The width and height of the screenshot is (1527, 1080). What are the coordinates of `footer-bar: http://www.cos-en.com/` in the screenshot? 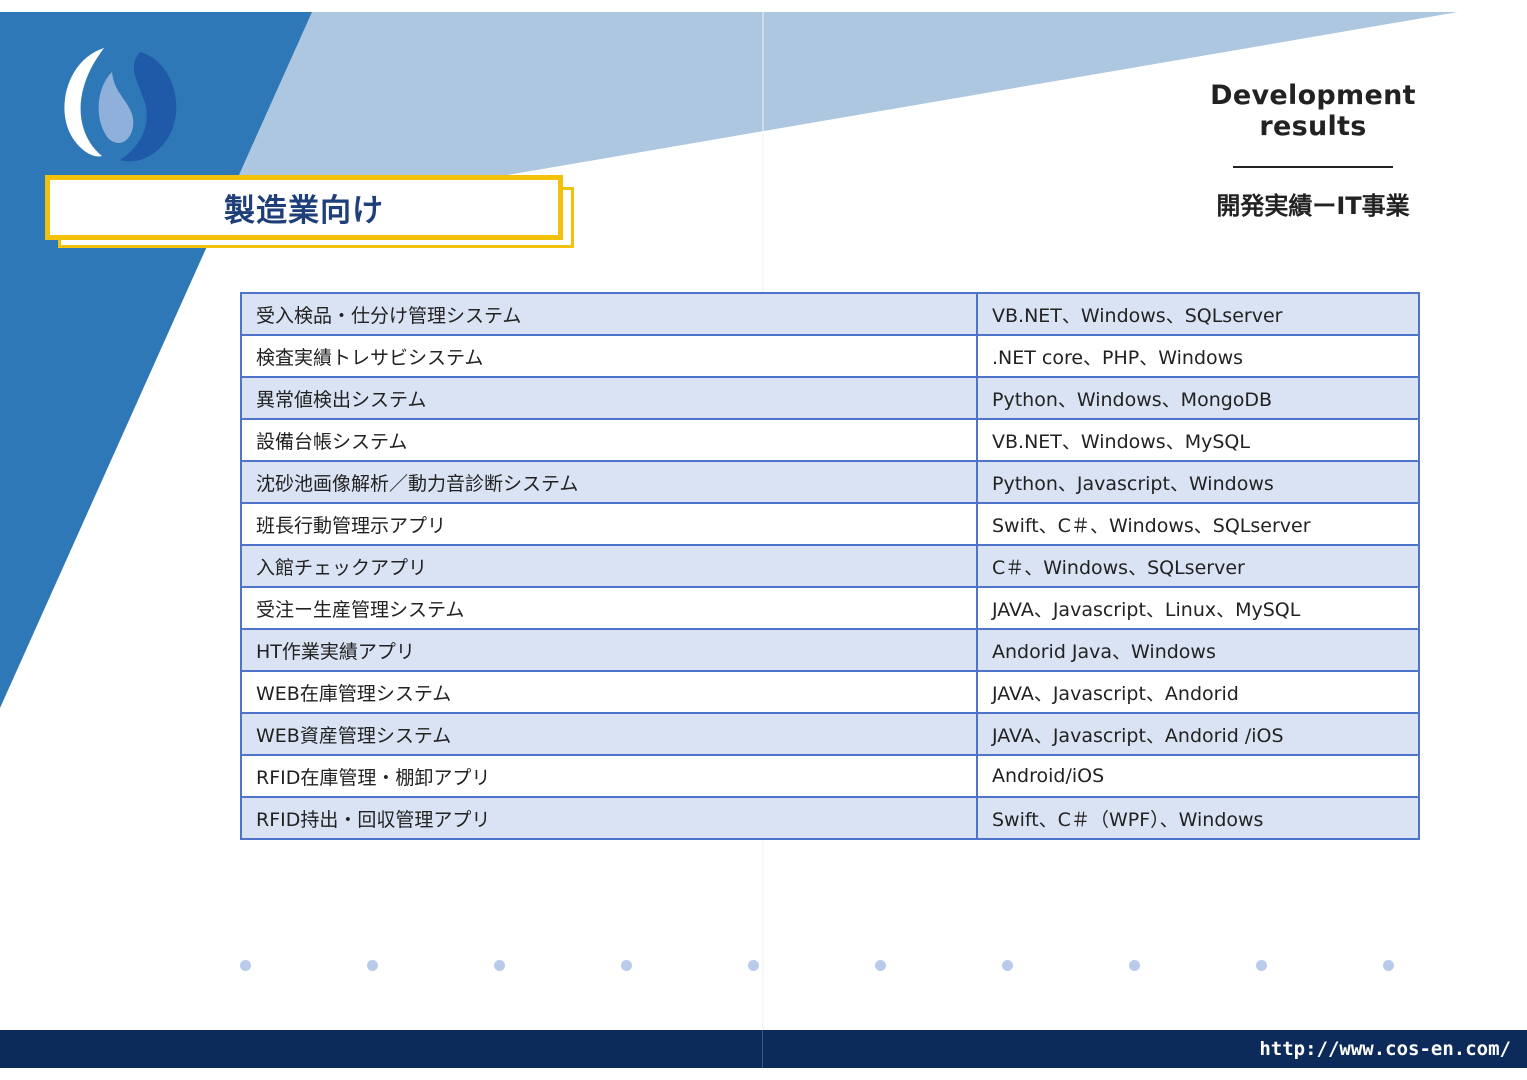 It's located at (763, 1049).